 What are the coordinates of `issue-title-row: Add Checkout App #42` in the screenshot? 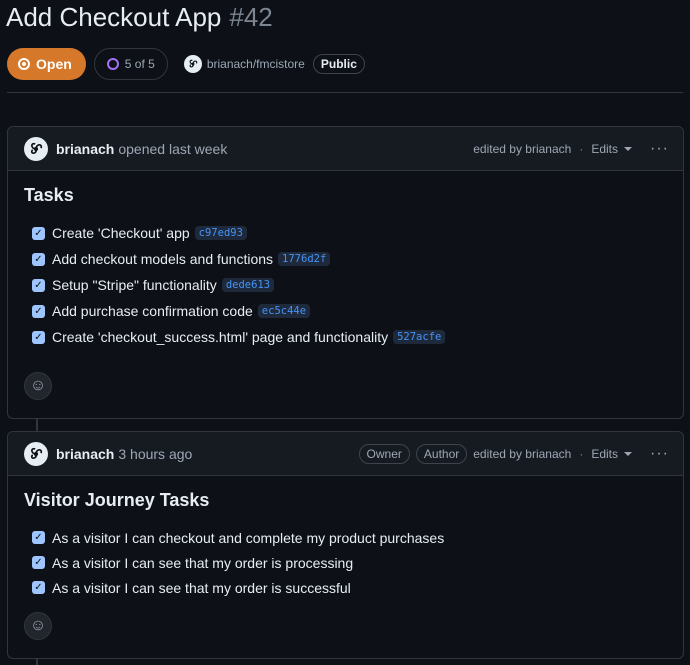 It's located at (139, 20).